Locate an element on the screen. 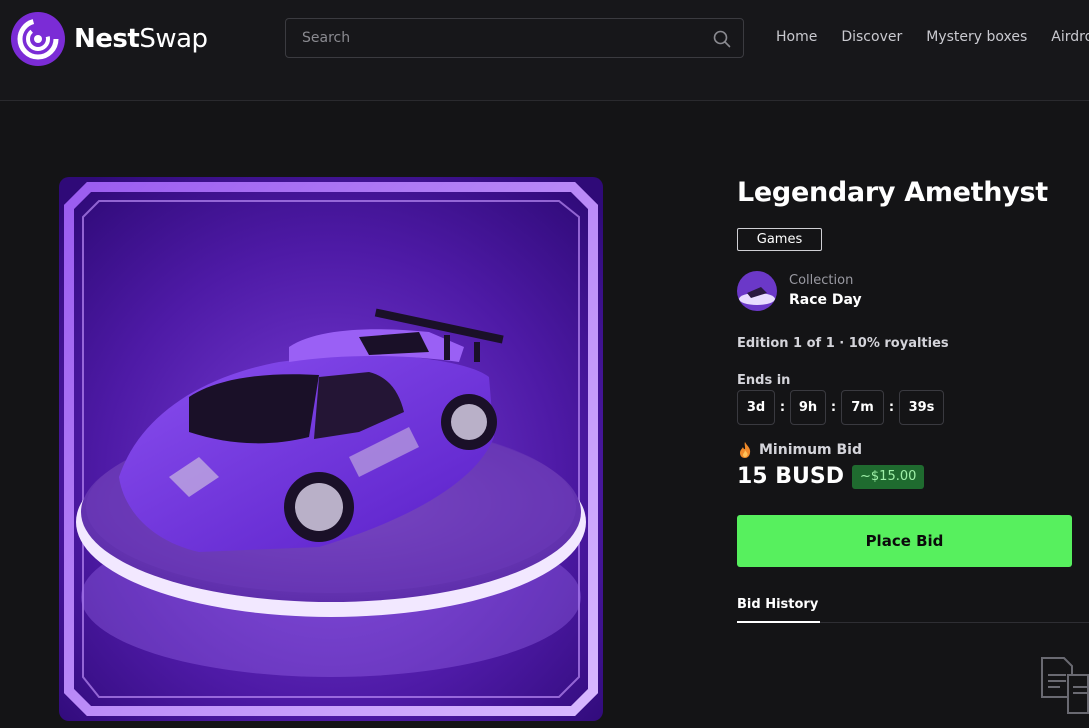  countdown-days: 3d is located at coordinates (756, 407).